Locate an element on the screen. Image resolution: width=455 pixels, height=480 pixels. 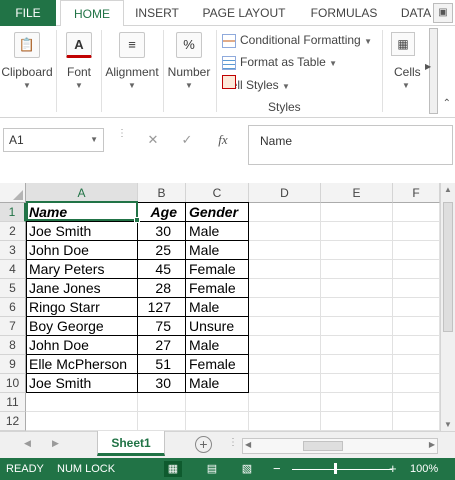
scroll-down-icon: ▼ is located at coordinates (448, 424).